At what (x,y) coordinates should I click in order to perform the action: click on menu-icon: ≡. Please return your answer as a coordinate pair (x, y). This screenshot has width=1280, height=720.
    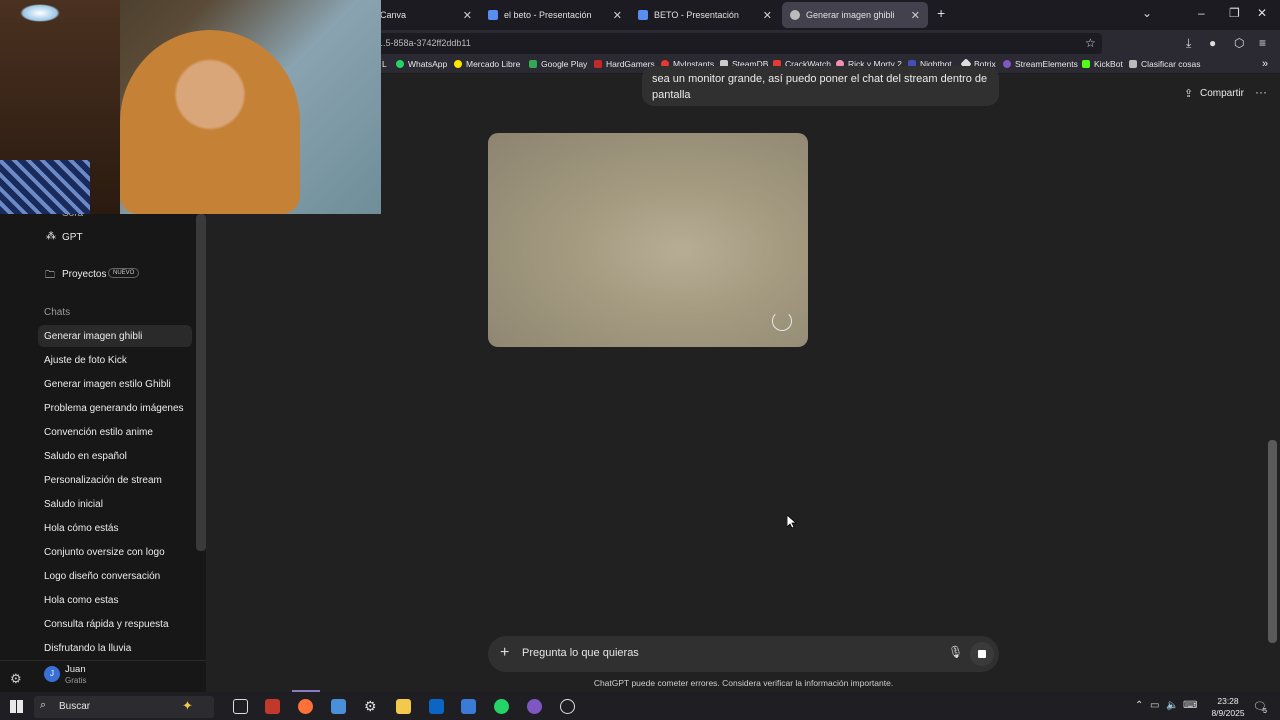
    Looking at the image, I should click on (1262, 43).